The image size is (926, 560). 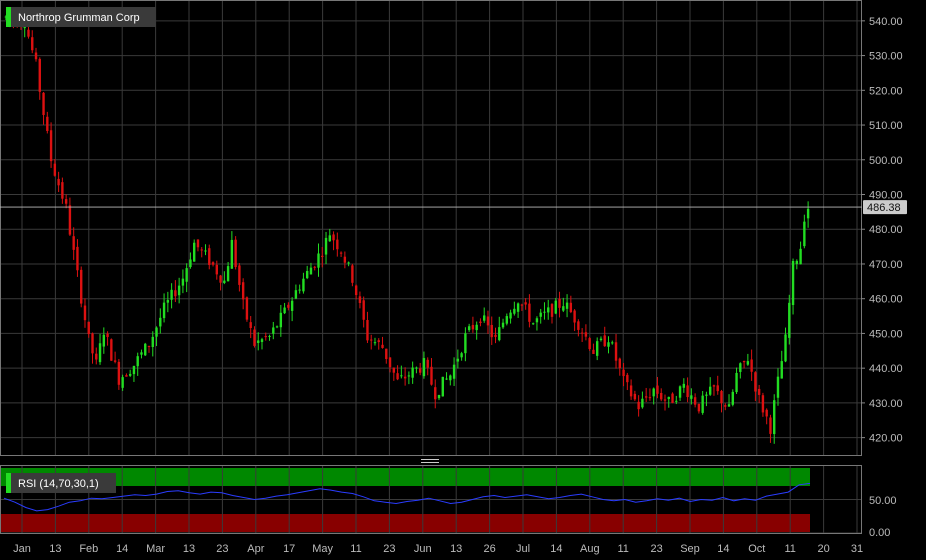 I want to click on time-tick-label: Aug, so click(x=590, y=549).